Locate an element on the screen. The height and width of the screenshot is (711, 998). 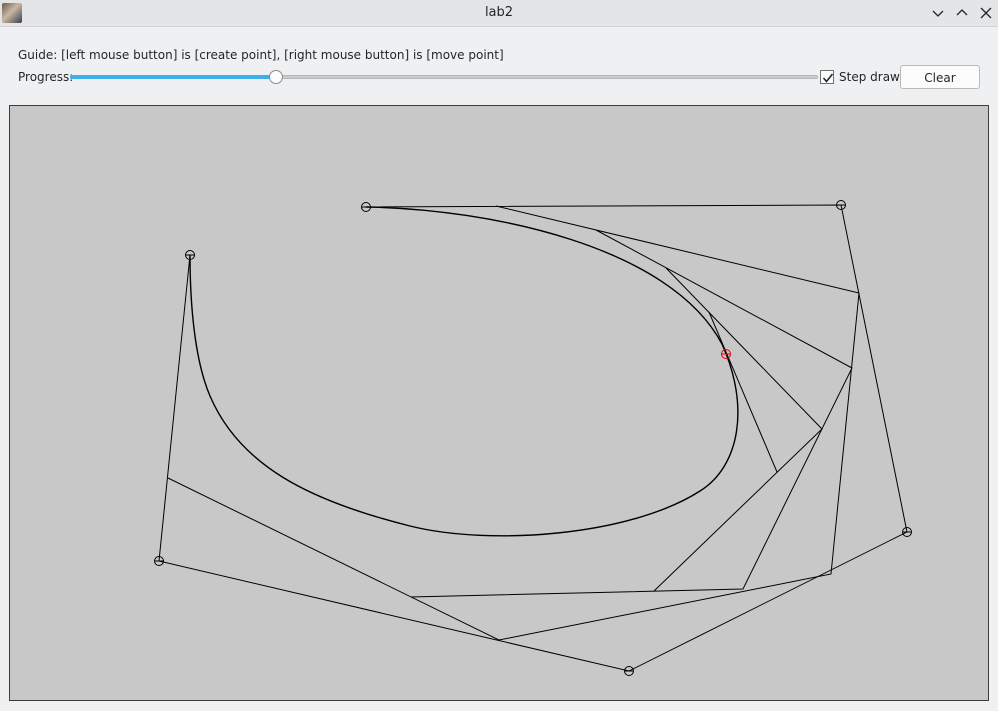
title-bar: lab2 is located at coordinates (499, 13).